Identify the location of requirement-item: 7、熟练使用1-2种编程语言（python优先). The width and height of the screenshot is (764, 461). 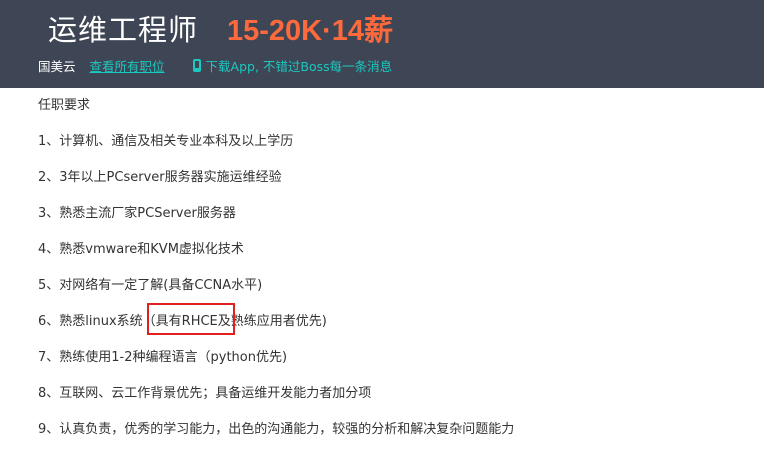
(163, 357).